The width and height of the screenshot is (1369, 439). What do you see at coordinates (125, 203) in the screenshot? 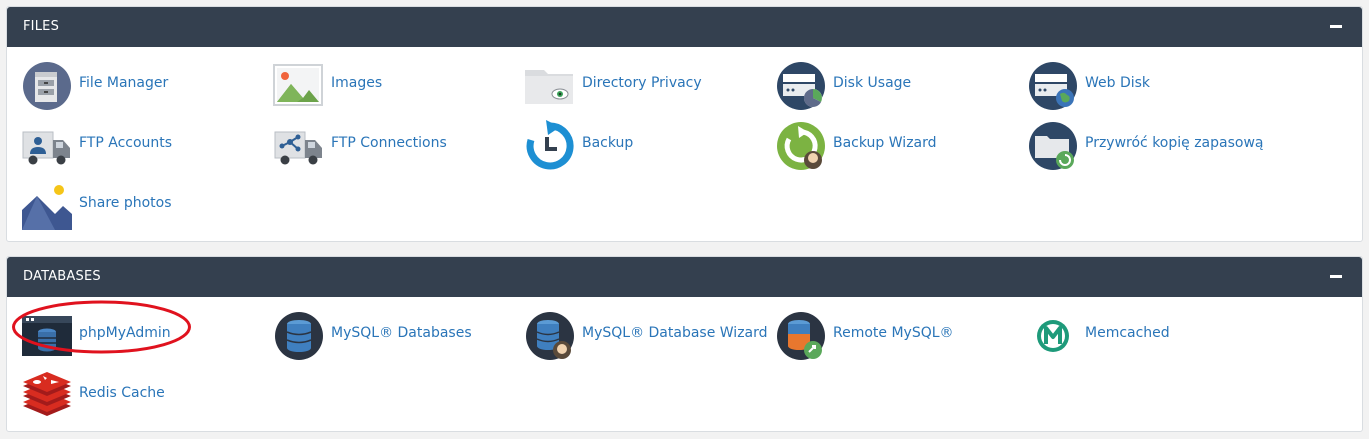
I see `share-photos-label: Share photos` at bounding box center [125, 203].